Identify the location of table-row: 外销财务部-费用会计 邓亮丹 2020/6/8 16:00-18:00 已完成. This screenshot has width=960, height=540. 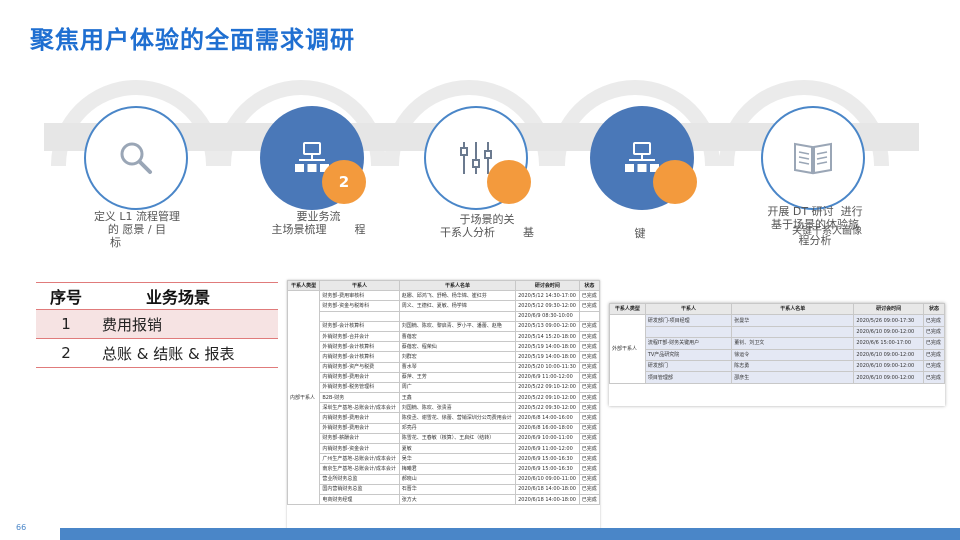
(444, 428).